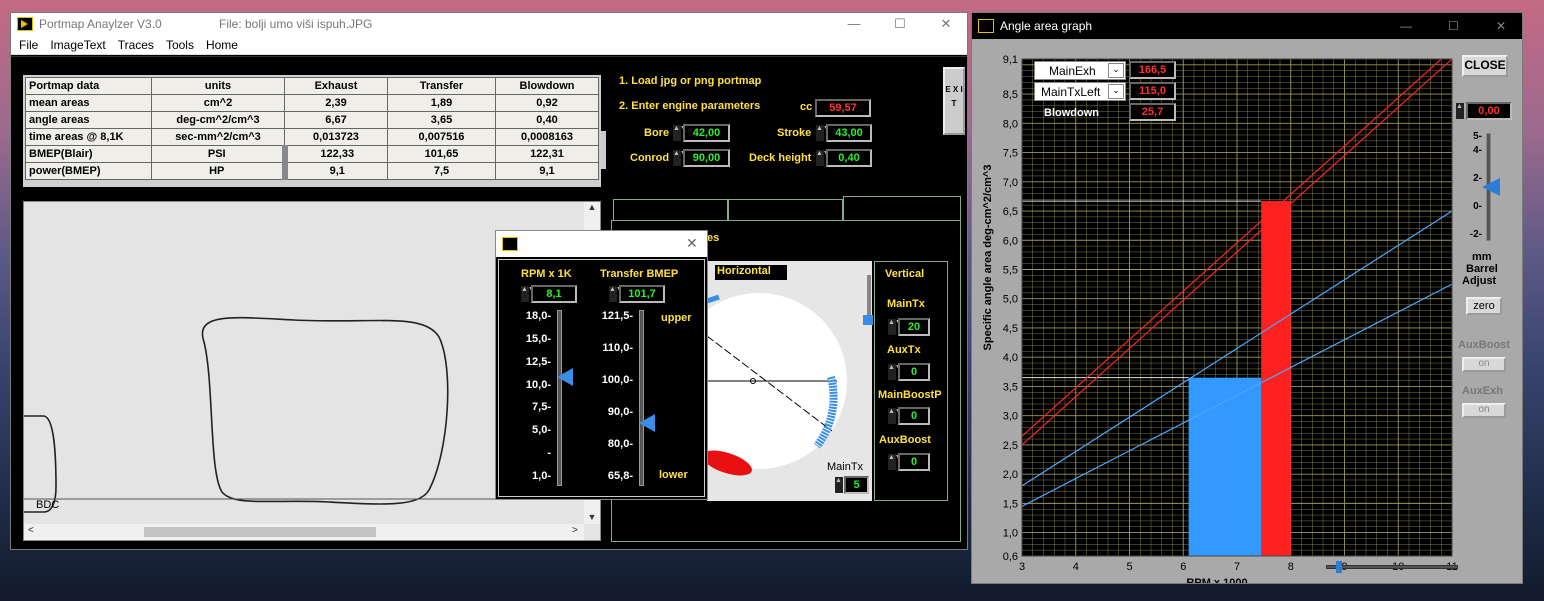  Describe the element at coordinates (1484, 364) in the screenshot. I see `aux-boost-toggle: on` at that location.